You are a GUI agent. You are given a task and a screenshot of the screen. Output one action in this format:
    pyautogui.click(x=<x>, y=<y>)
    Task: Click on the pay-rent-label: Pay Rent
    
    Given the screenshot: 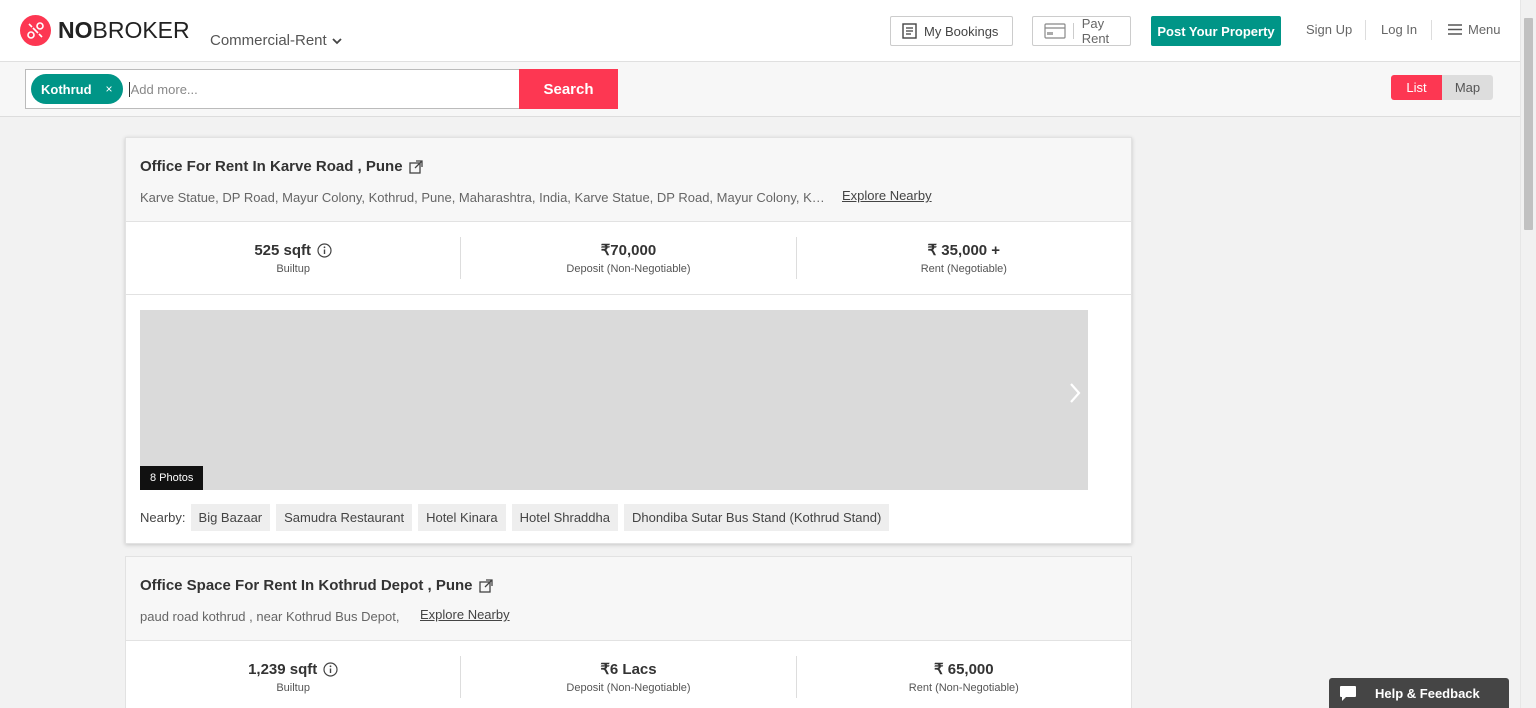 What is the action you would take?
    pyautogui.click(x=1095, y=31)
    